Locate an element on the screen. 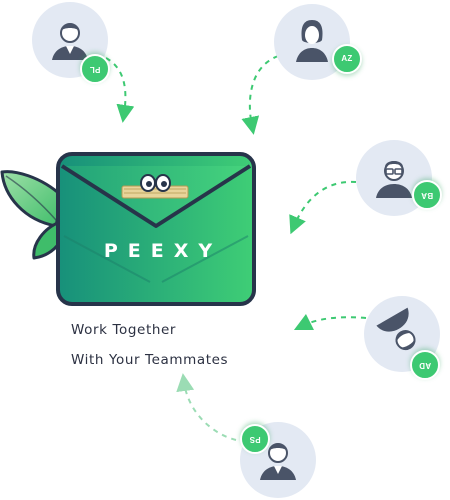 Image resolution: width=450 pixels, height=500 pixels. tagline-line-1: Work Together is located at coordinates (124, 330).